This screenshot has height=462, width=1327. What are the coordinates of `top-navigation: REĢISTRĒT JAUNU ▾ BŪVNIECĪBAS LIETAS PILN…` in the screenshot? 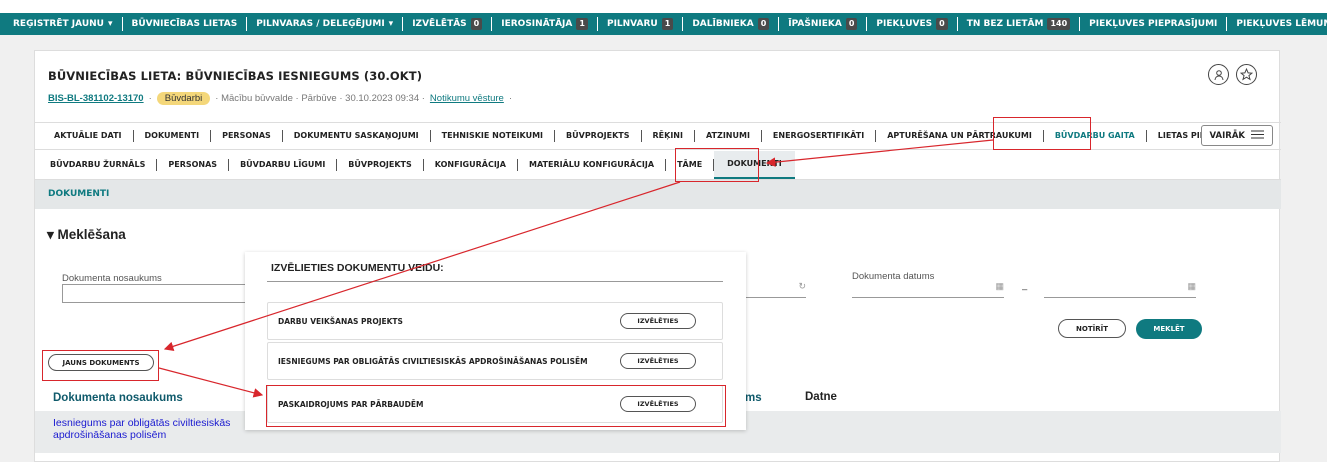 It's located at (663, 24).